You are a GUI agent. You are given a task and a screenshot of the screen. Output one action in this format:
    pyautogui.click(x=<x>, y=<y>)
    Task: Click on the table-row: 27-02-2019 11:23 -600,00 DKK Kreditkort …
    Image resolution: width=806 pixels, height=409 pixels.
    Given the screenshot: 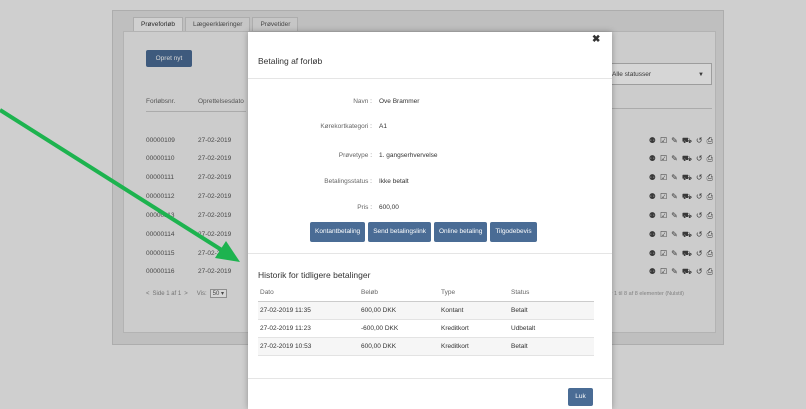 What is the action you would take?
    pyautogui.click(x=426, y=328)
    